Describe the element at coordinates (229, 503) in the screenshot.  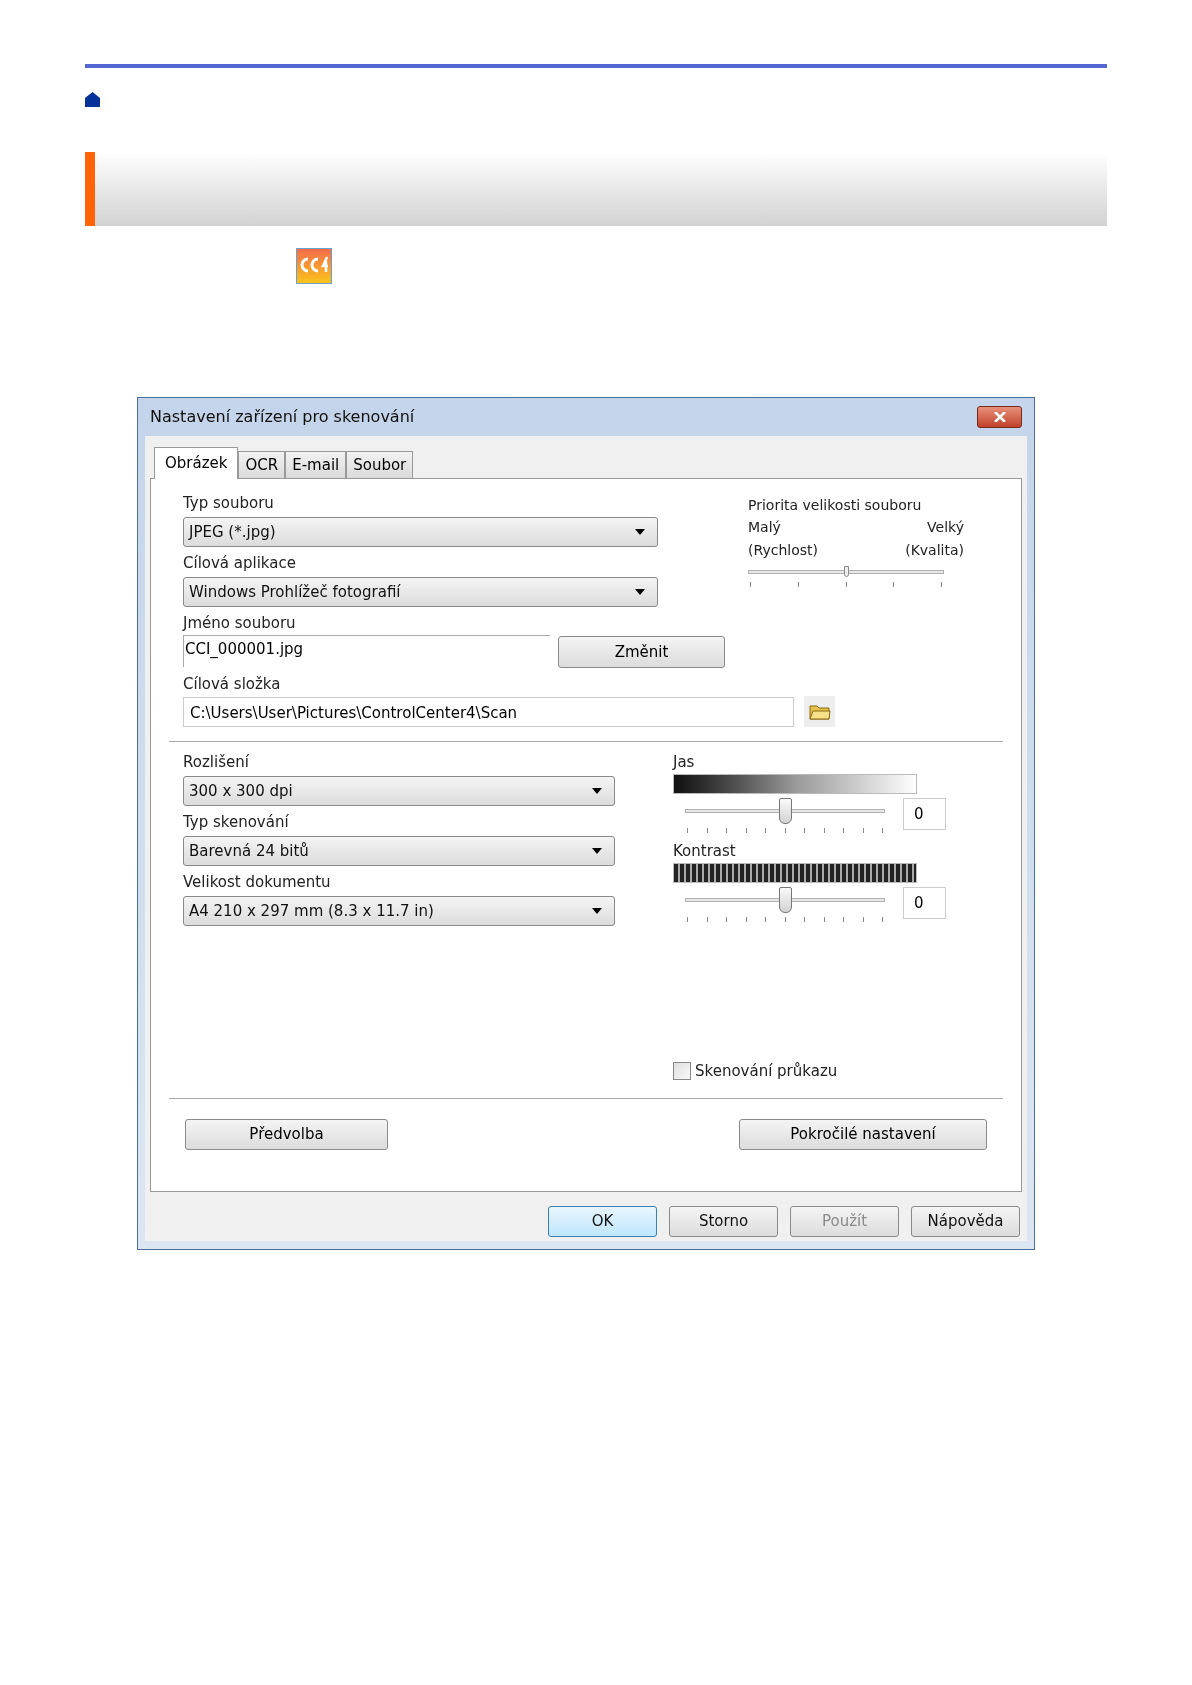
I see `field-label: Typ souboru` at that location.